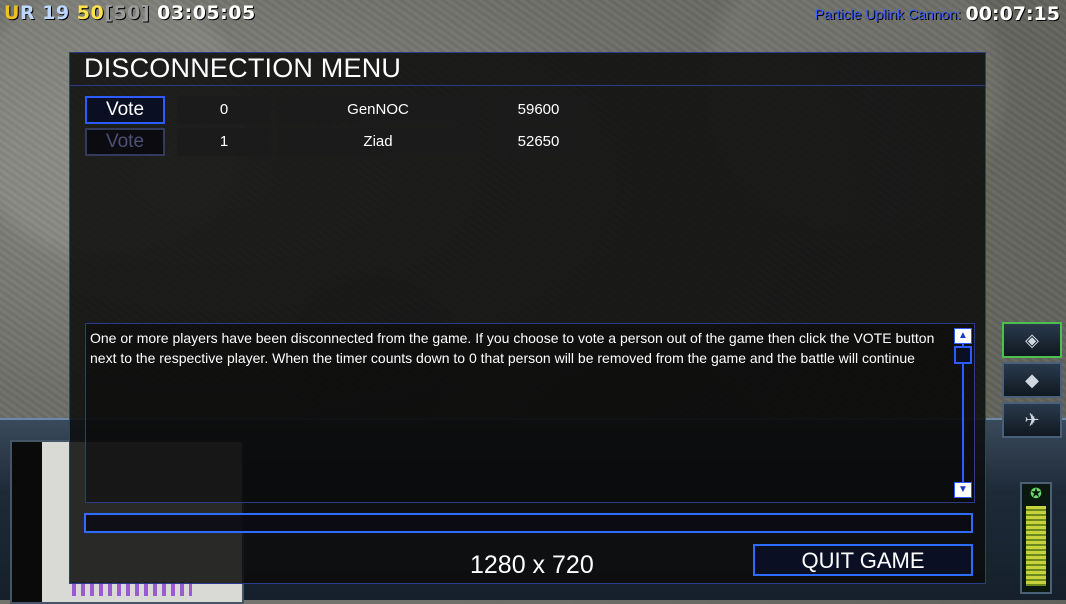 The image size is (1066, 604). What do you see at coordinates (378, 110) in the screenshot?
I see `player-name: GenNOC` at bounding box center [378, 110].